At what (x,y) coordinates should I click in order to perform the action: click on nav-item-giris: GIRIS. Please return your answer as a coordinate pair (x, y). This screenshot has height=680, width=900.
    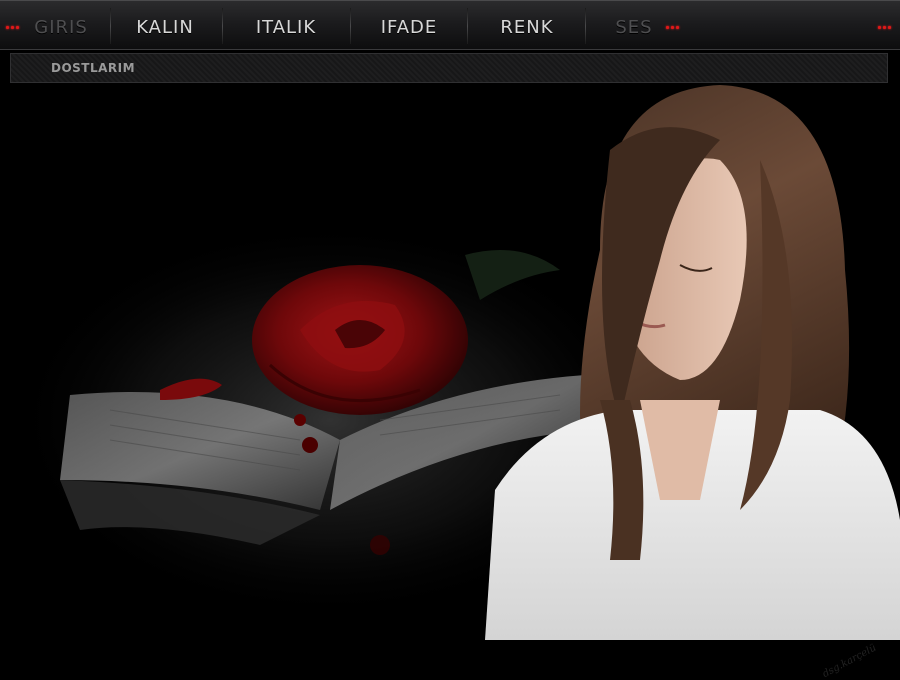
    Looking at the image, I should click on (61, 24).